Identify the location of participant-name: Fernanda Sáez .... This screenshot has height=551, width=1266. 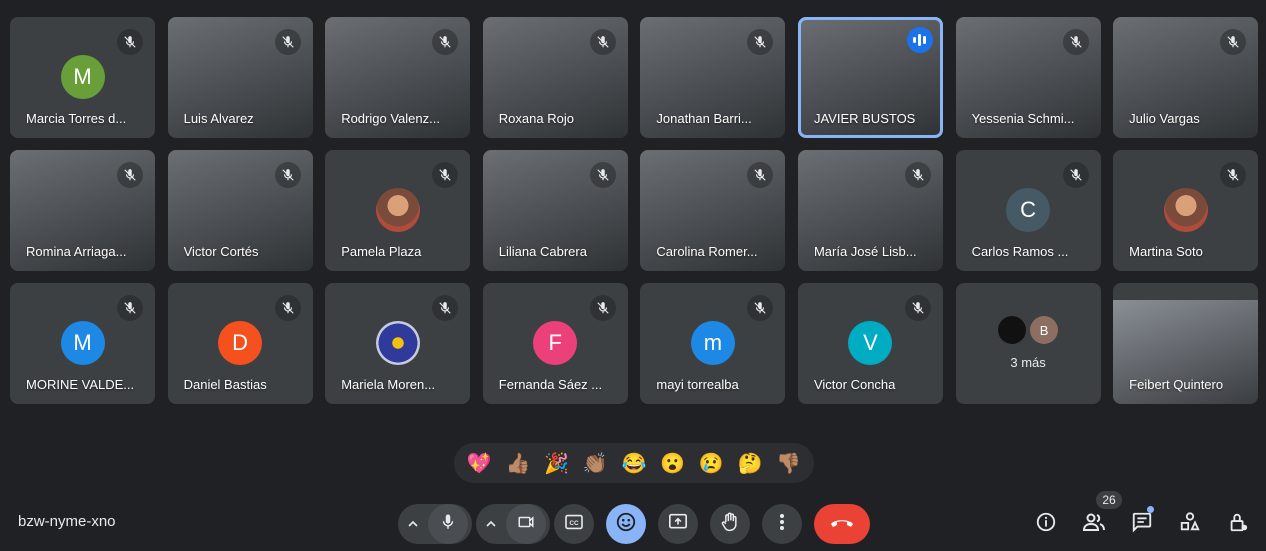
(550, 384).